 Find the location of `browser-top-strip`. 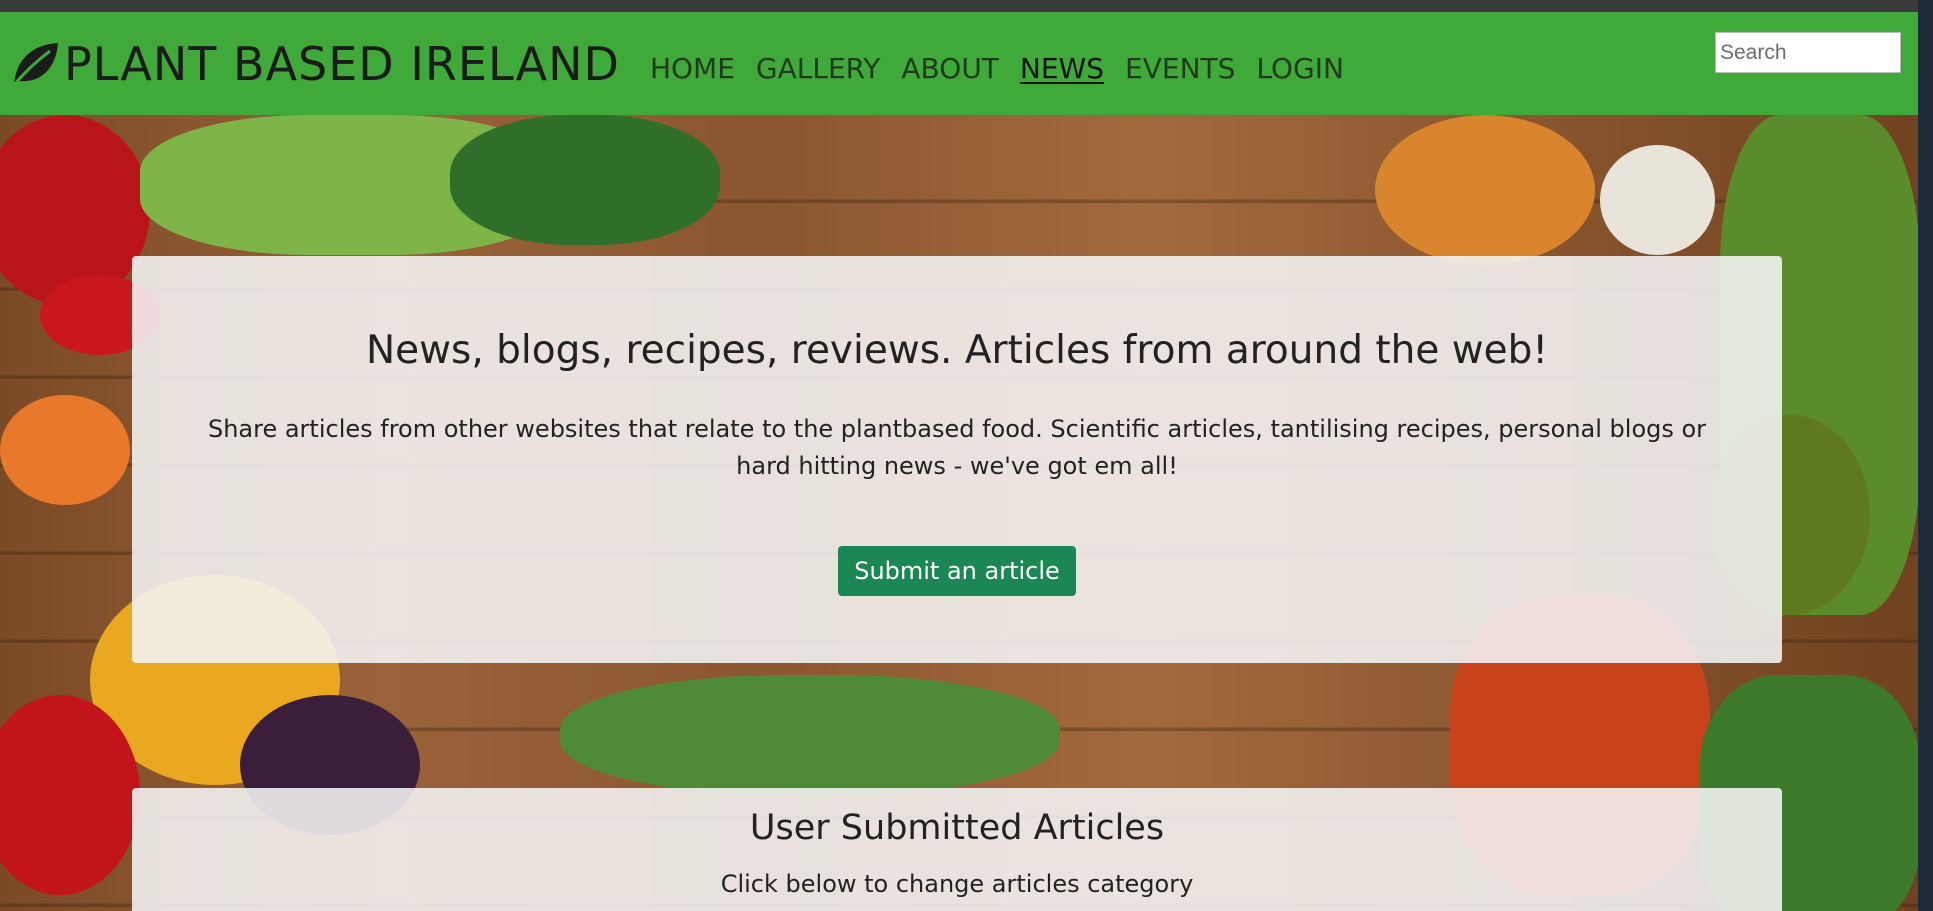

browser-top-strip is located at coordinates (966, 6).